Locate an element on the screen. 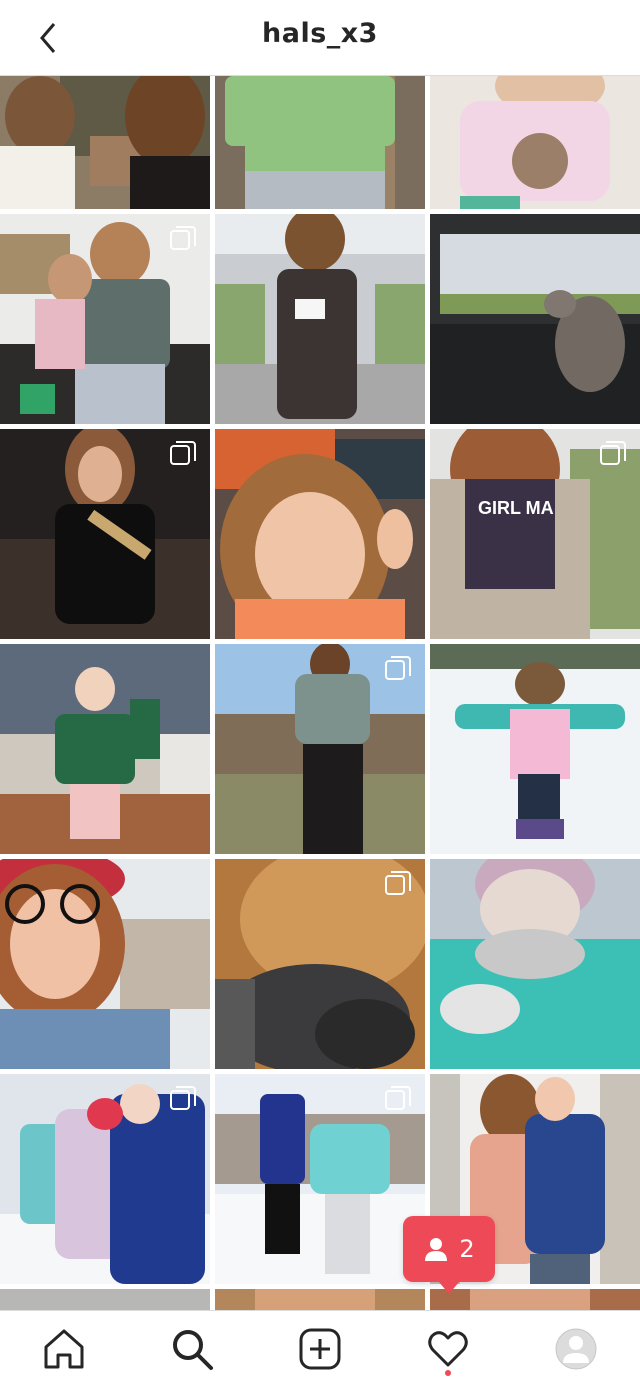 The image size is (640, 1386). post-thumbnail: GIRL MA is located at coordinates (535, 534).